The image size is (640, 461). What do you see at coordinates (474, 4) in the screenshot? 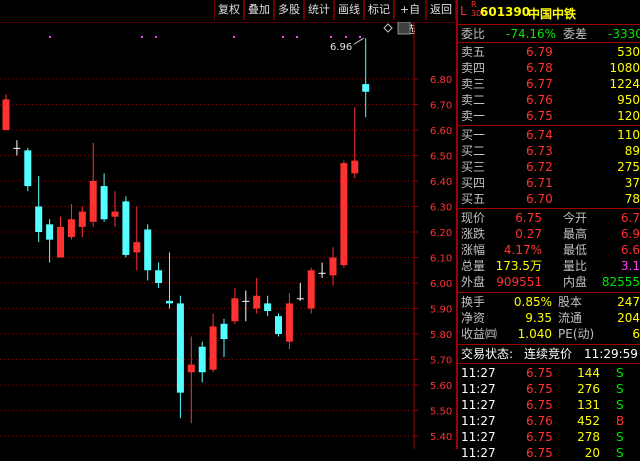
I see `rights-mark-letter: R` at bounding box center [474, 4].